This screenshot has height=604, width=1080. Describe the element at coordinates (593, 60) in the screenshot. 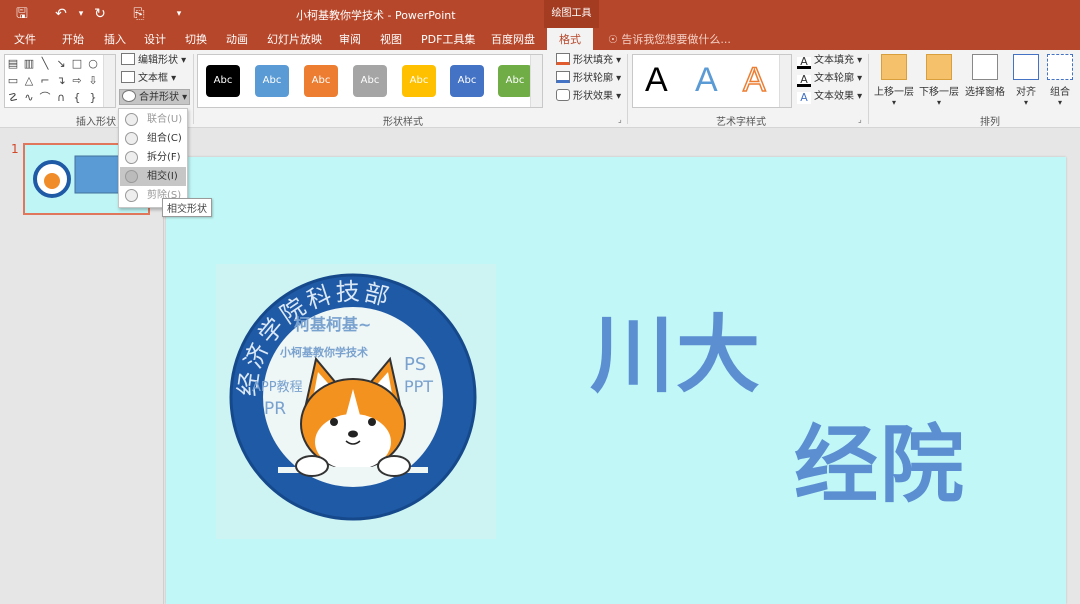

I see `shape-fill-label: 形状填充` at that location.